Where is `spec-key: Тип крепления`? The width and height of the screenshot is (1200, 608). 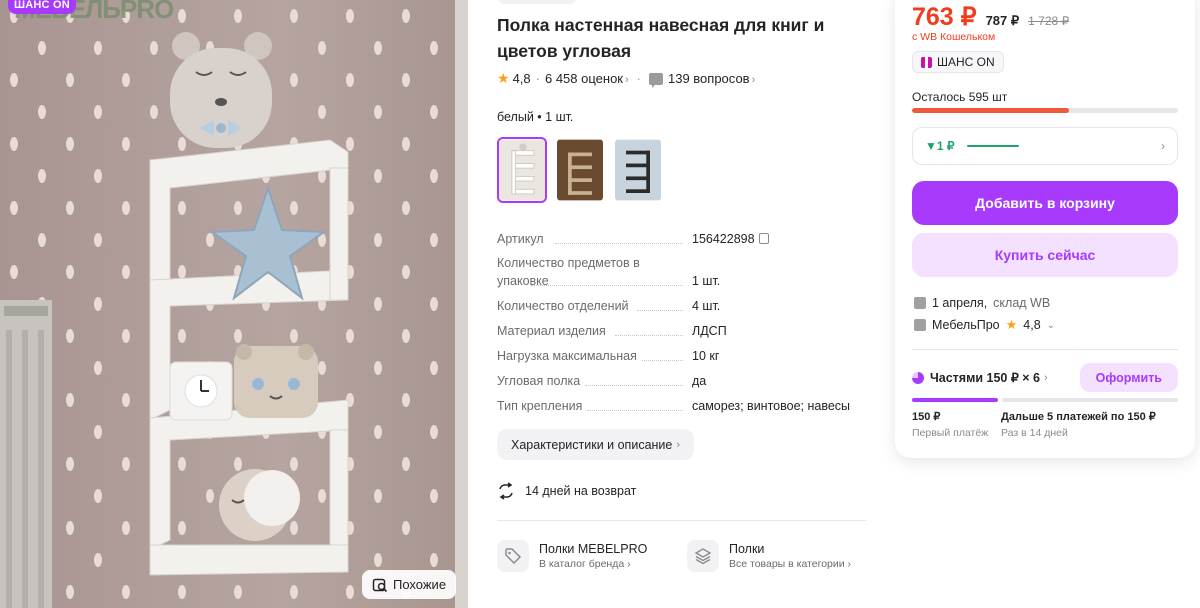 spec-key: Тип крепления is located at coordinates (540, 406).